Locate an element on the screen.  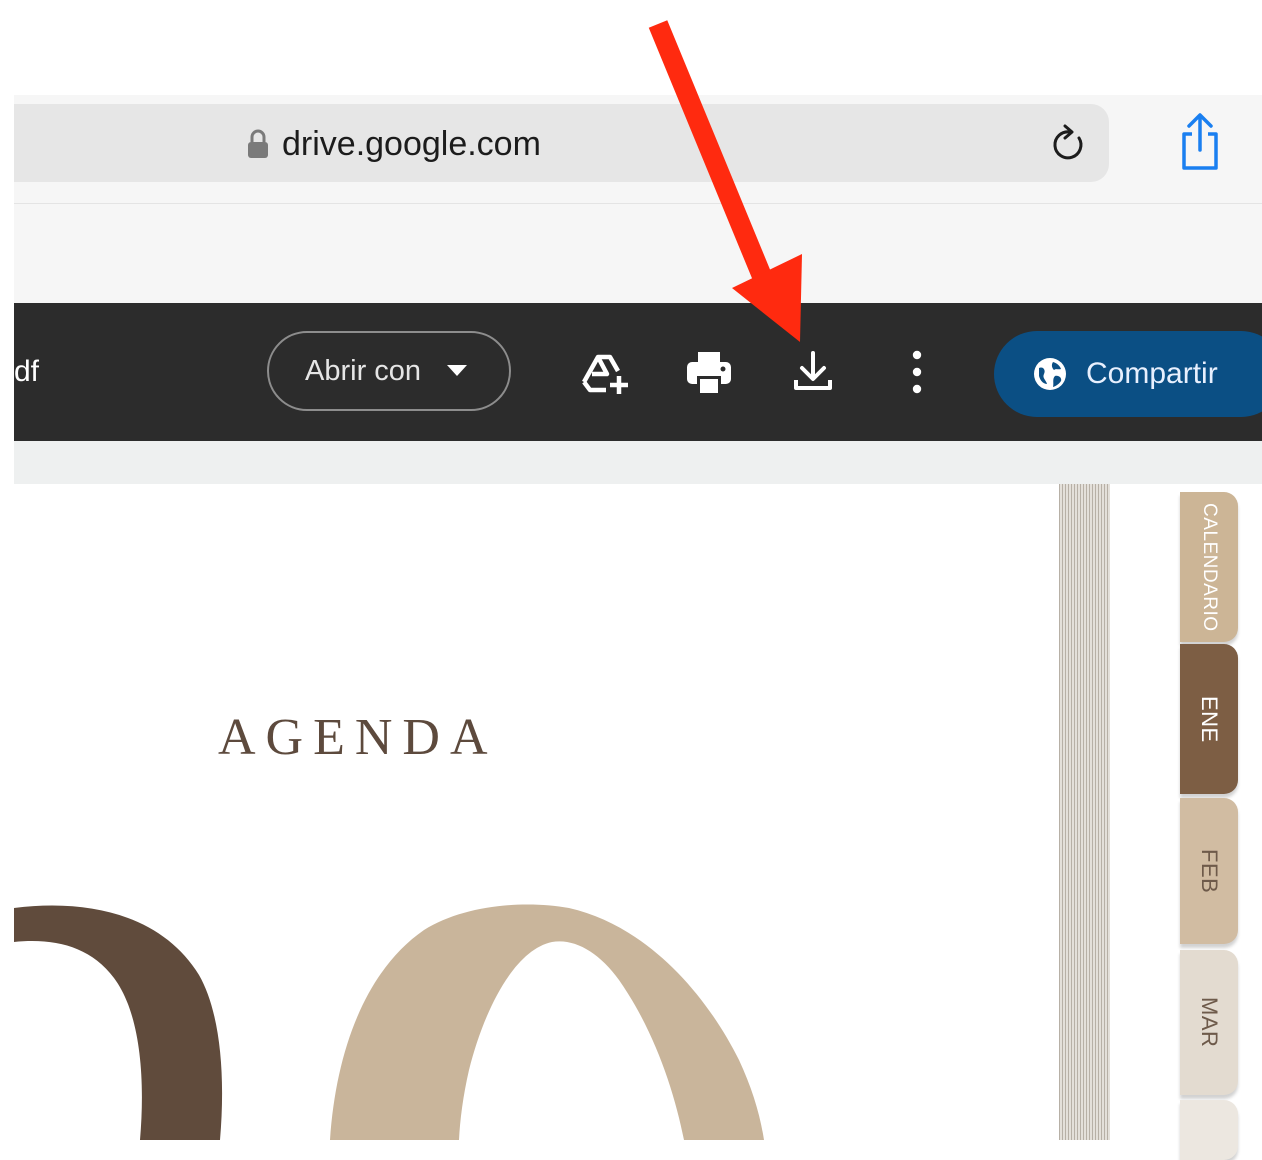
tab-label: CALENDARIO is located at coordinates (1209, 567).